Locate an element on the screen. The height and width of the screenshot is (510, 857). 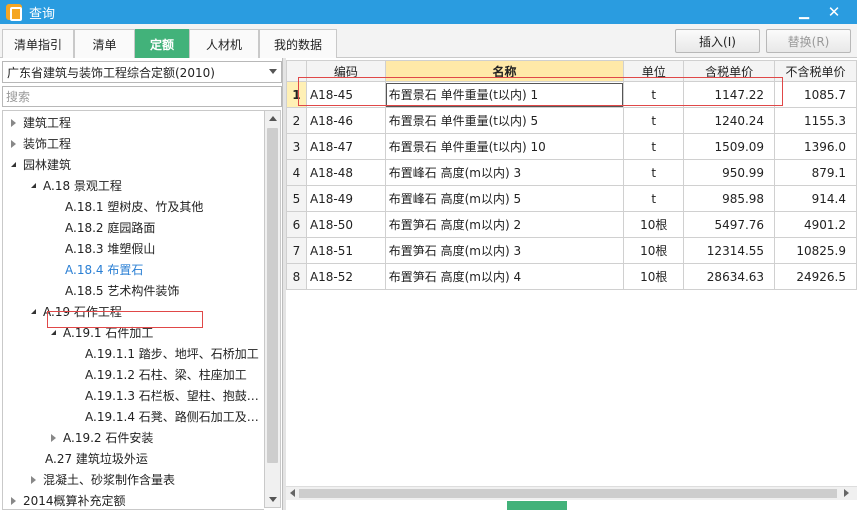
tree-item: A.19.1.1 踏步、地坪、石桥加工 is located at coordinates (172, 353).